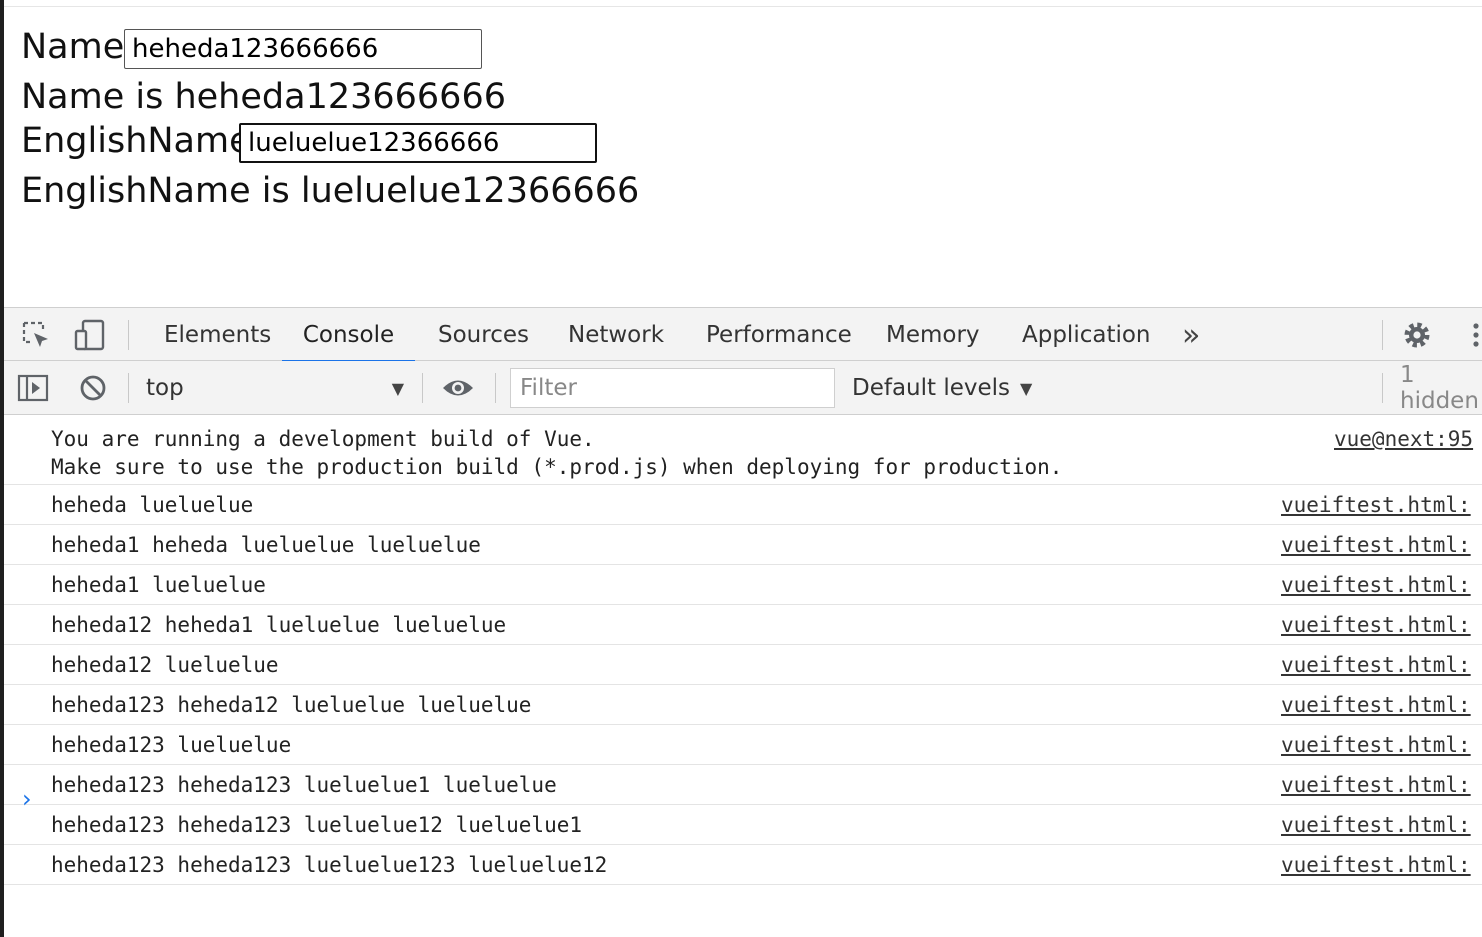 This screenshot has height=937, width=1482. Describe the element at coordinates (217, 335) in the screenshot. I see `tab-elements: Elements` at that location.